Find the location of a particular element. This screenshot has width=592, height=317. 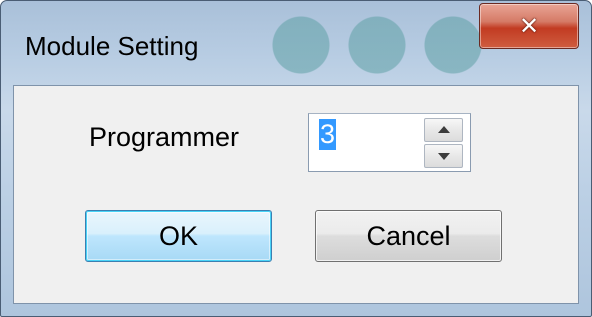

chevron-up-icon is located at coordinates (444, 129).